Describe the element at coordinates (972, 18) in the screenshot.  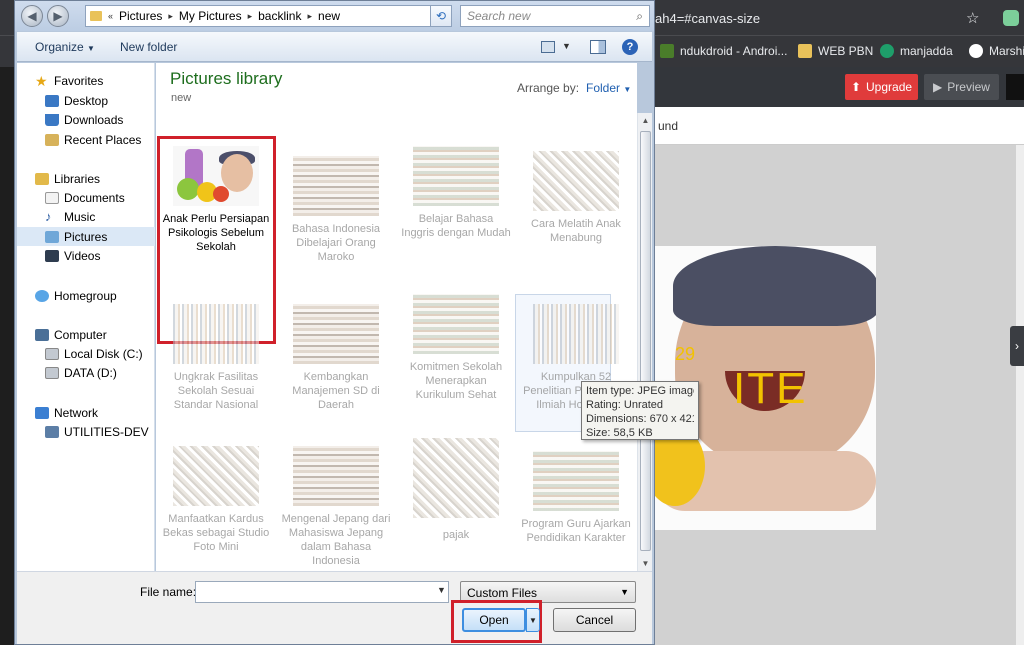
I see `bookmark-star-icon: ☆` at that location.